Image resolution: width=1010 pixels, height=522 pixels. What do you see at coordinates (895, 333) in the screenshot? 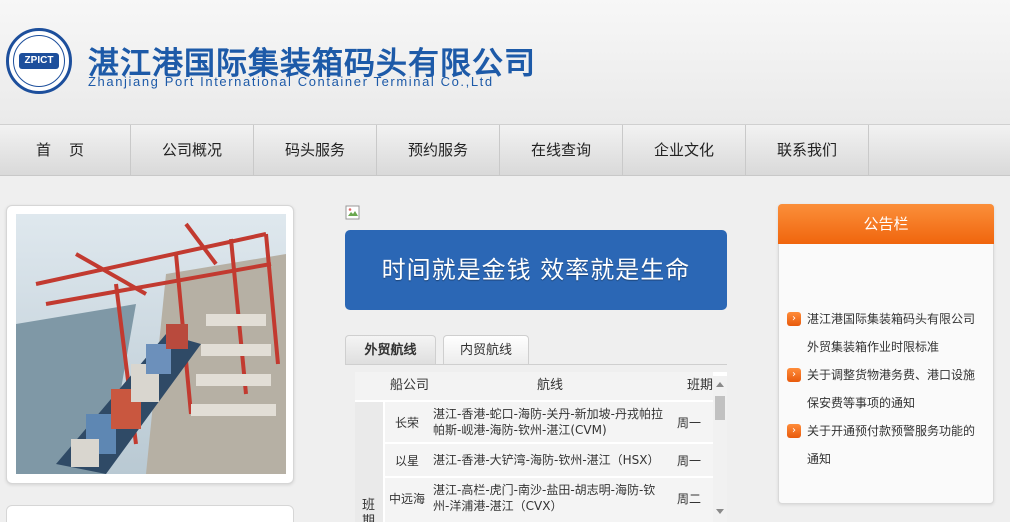
I see `notice-link: 湛江港国际集装箱码头有限公司外贸集装箱作业时限标准` at bounding box center [895, 333].